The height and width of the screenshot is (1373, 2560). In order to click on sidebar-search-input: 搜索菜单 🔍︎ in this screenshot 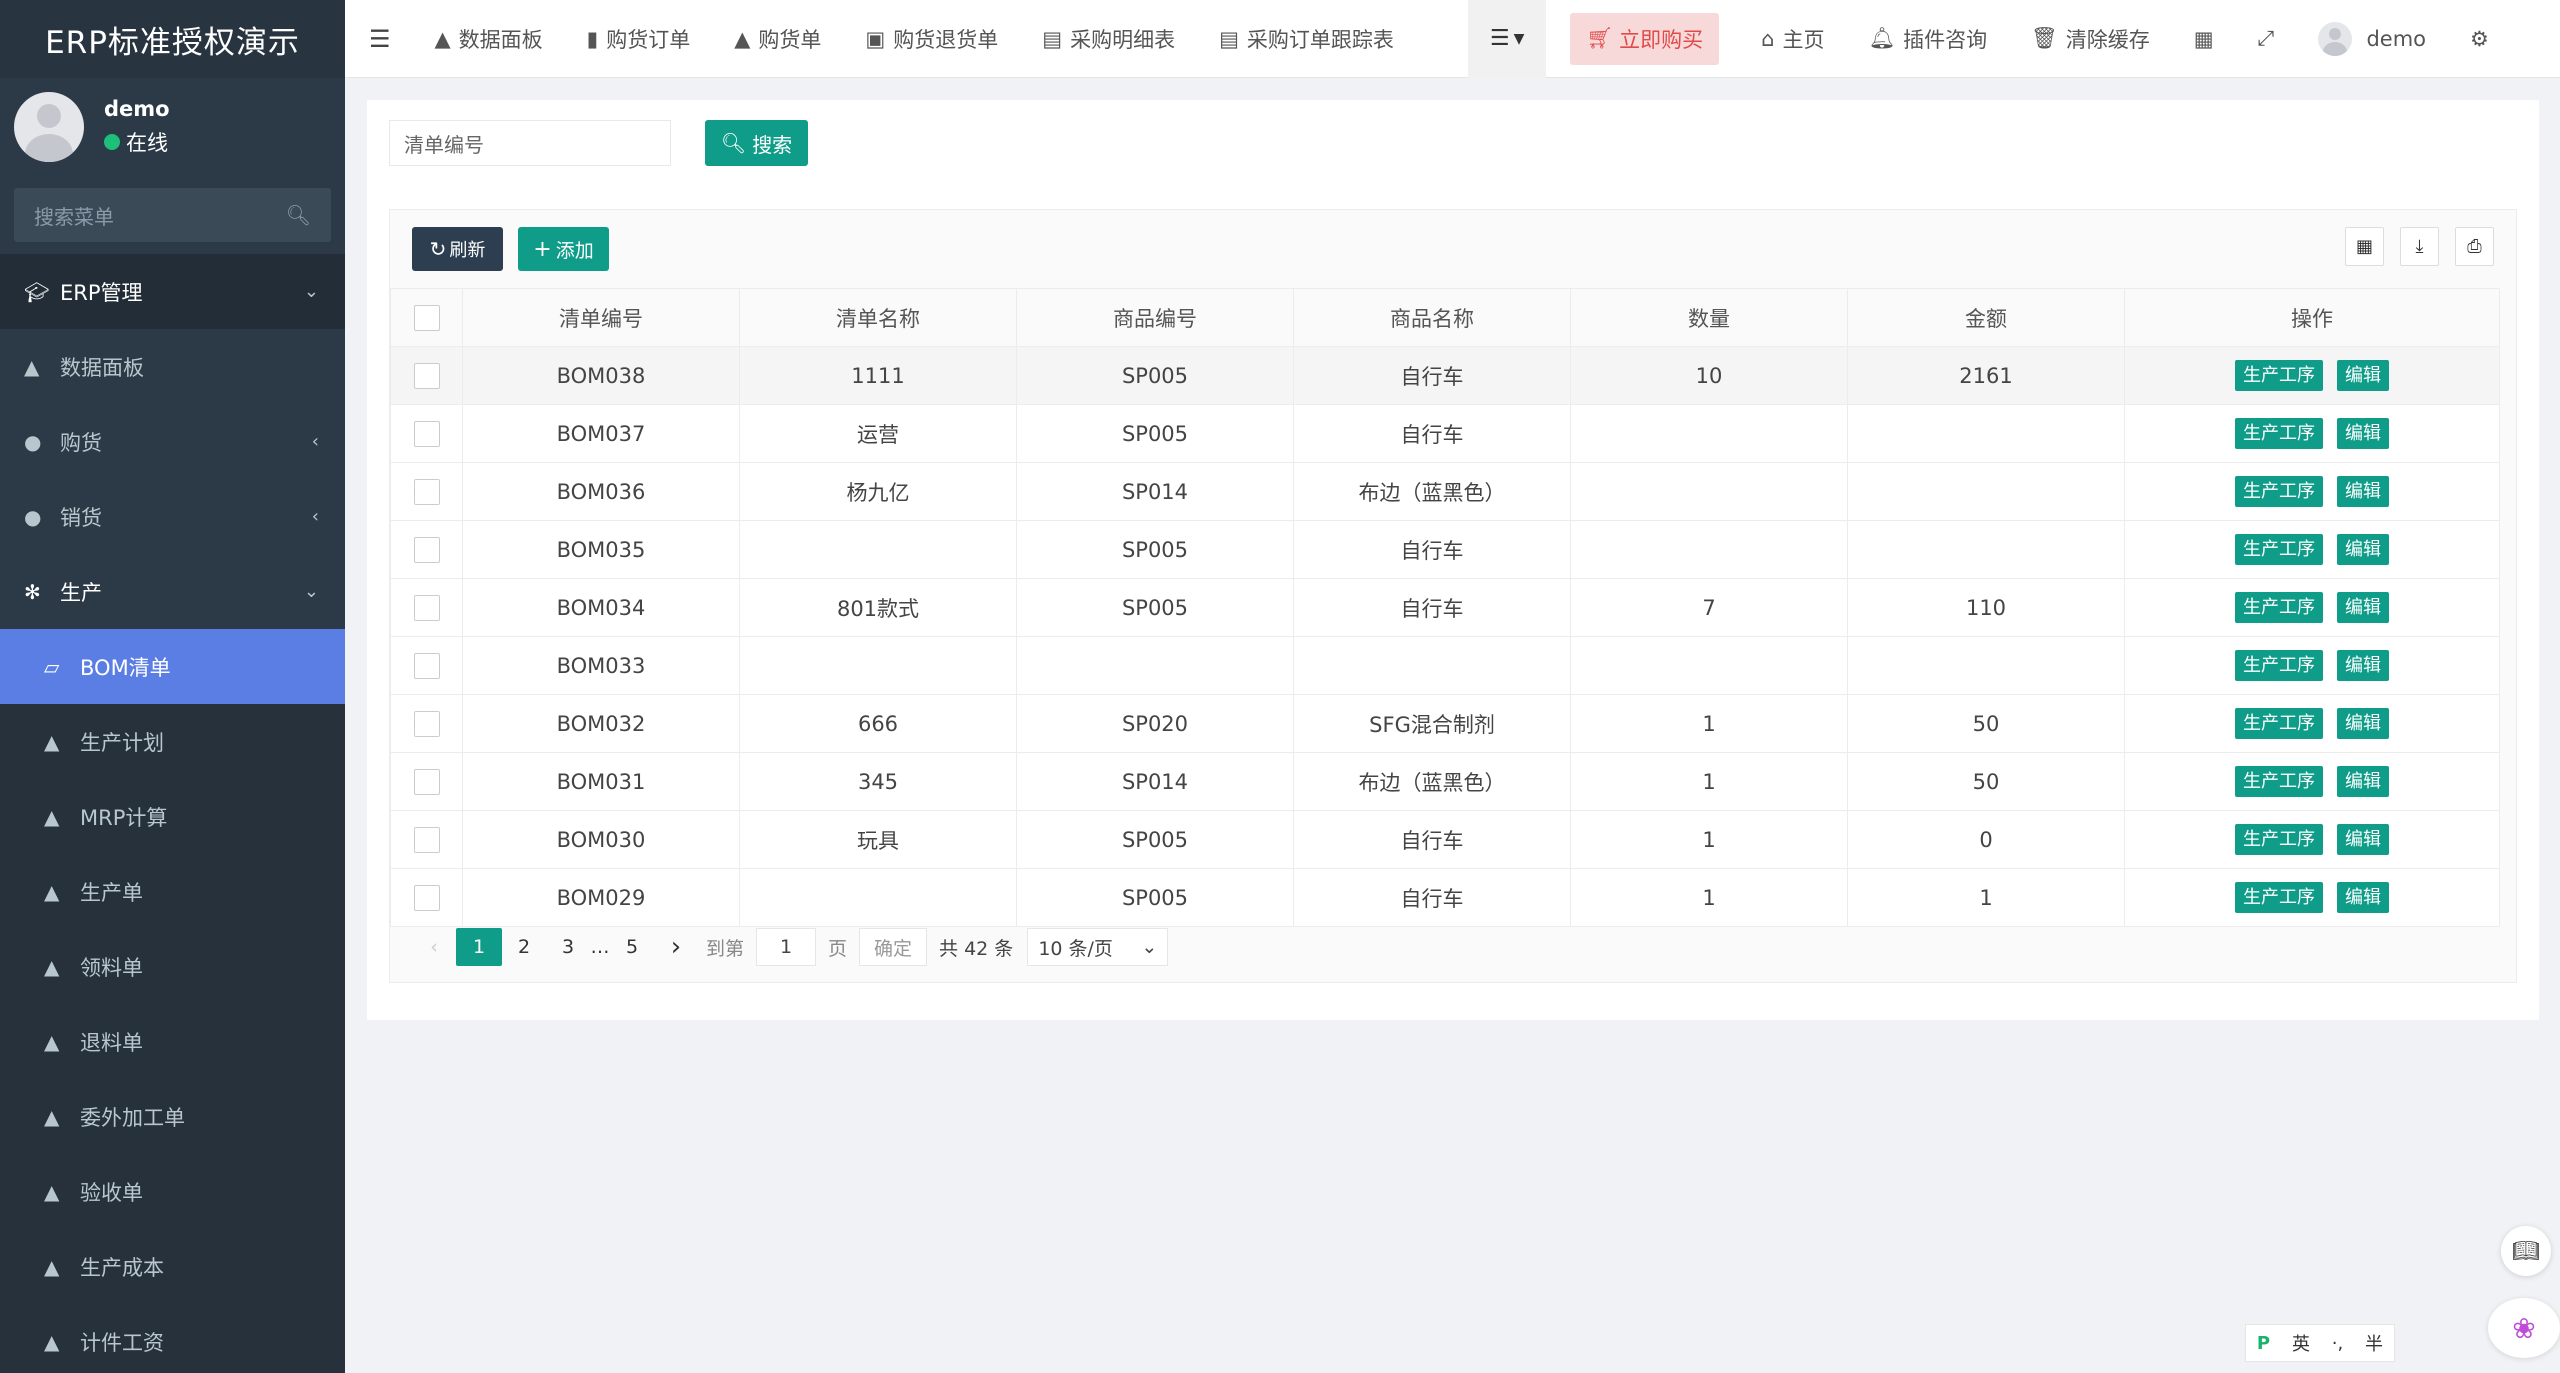, I will do `click(172, 215)`.